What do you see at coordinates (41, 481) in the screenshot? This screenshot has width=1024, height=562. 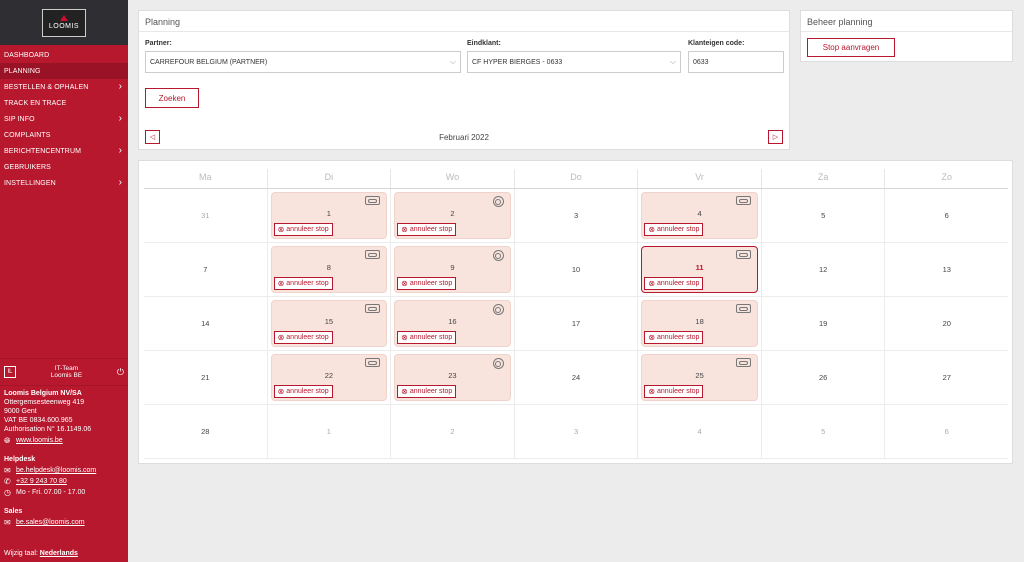 I see `helpdesk-phone-link: +32 9 243 70 80` at bounding box center [41, 481].